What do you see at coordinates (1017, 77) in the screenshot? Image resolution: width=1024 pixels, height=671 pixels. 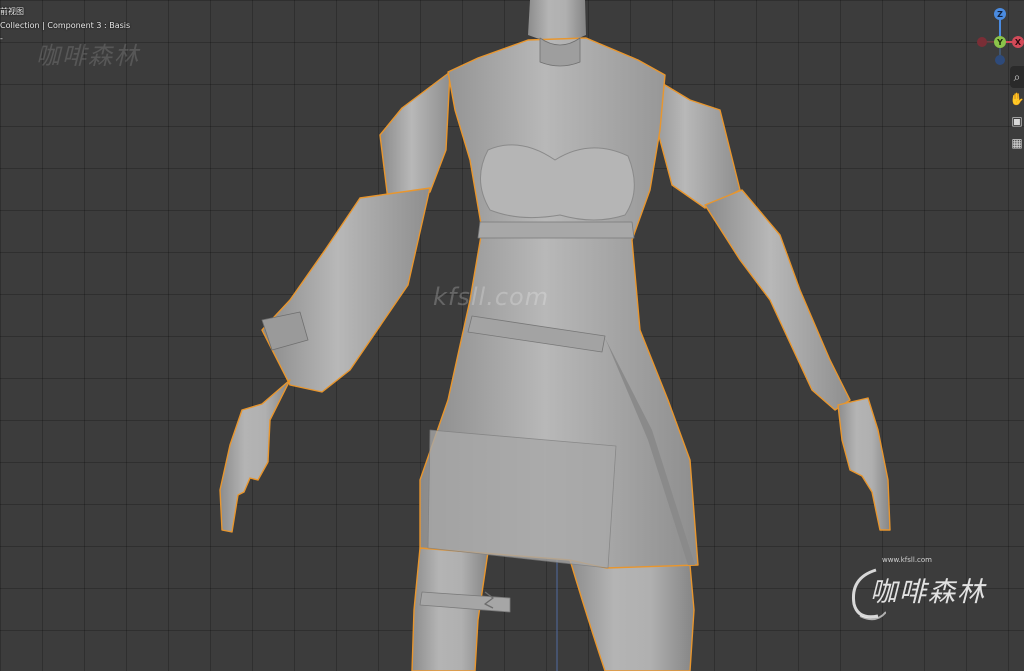 I see `zoom-icon: ⌕` at bounding box center [1017, 77].